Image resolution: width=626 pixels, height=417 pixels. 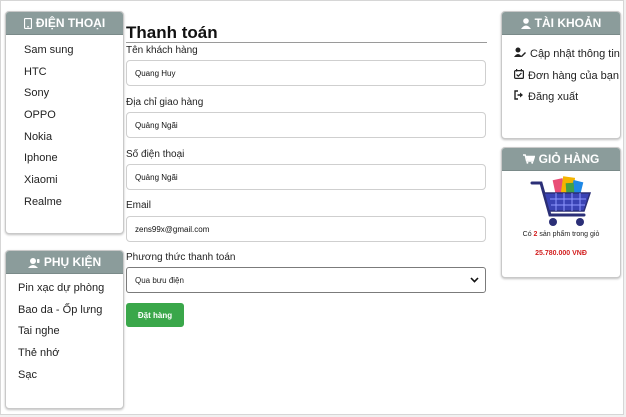 I want to click on account-menu-label: Cập nhật thông tin, so click(x=575, y=54).